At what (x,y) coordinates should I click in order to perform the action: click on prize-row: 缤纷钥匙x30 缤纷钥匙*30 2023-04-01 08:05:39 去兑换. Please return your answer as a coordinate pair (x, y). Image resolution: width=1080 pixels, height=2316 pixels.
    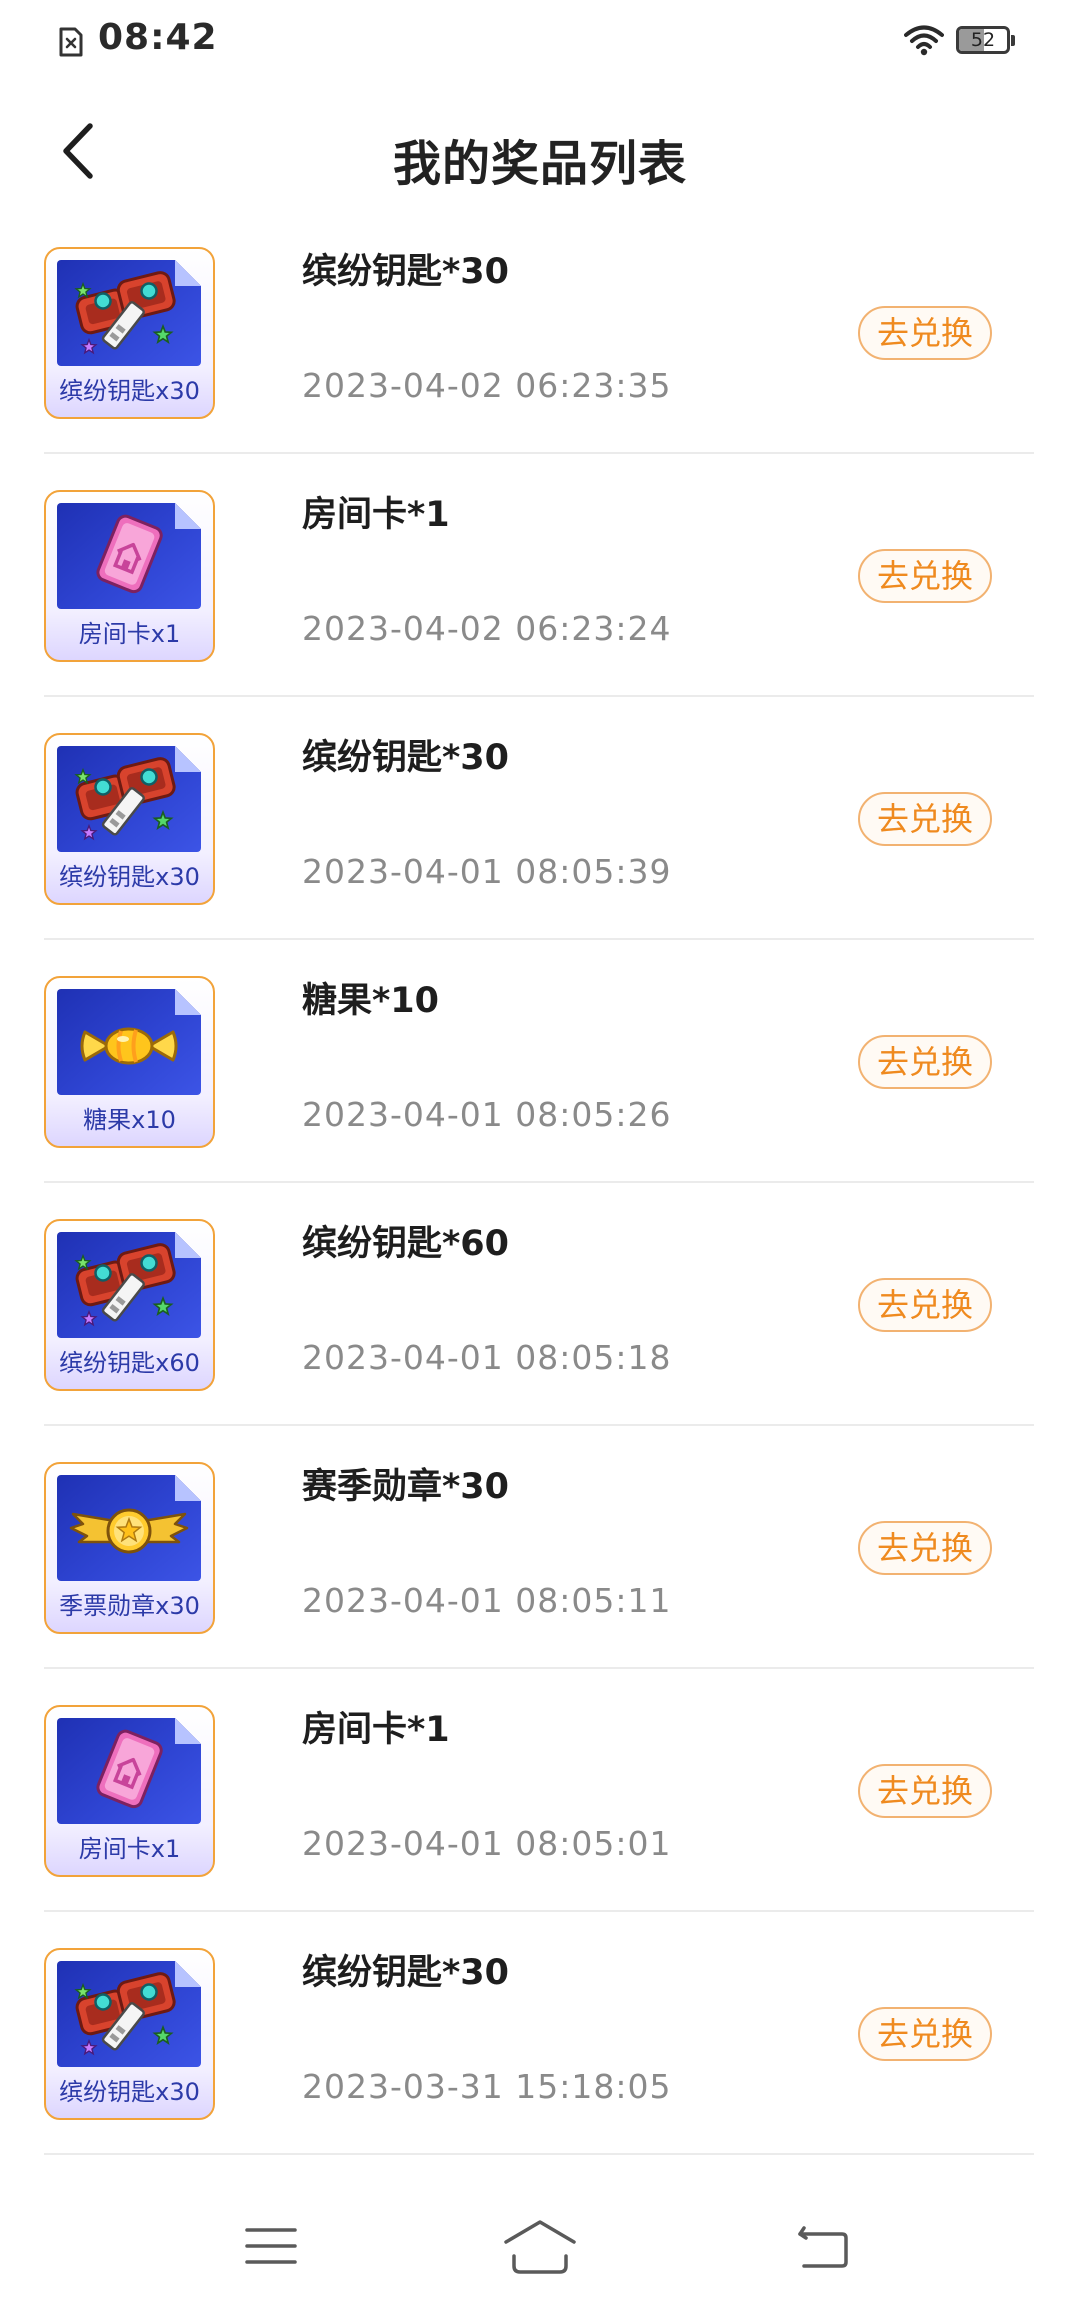
    Looking at the image, I should click on (540, 818).